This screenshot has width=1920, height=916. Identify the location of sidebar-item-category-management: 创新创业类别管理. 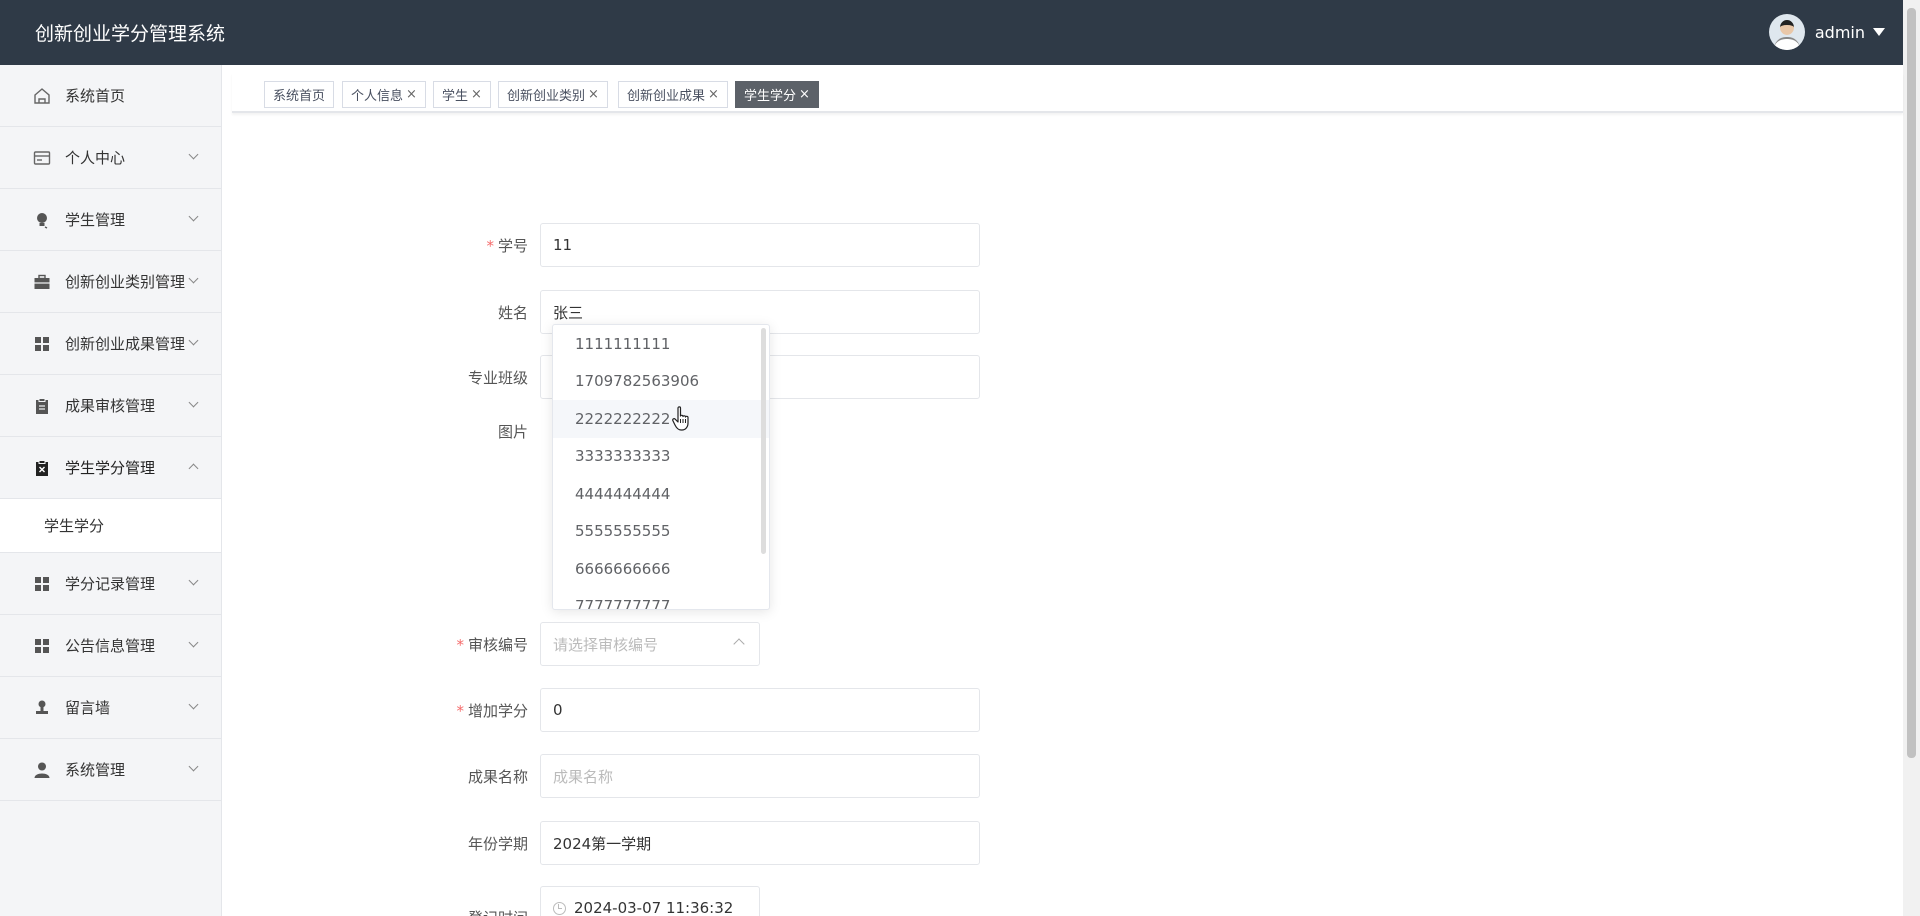
(110, 282).